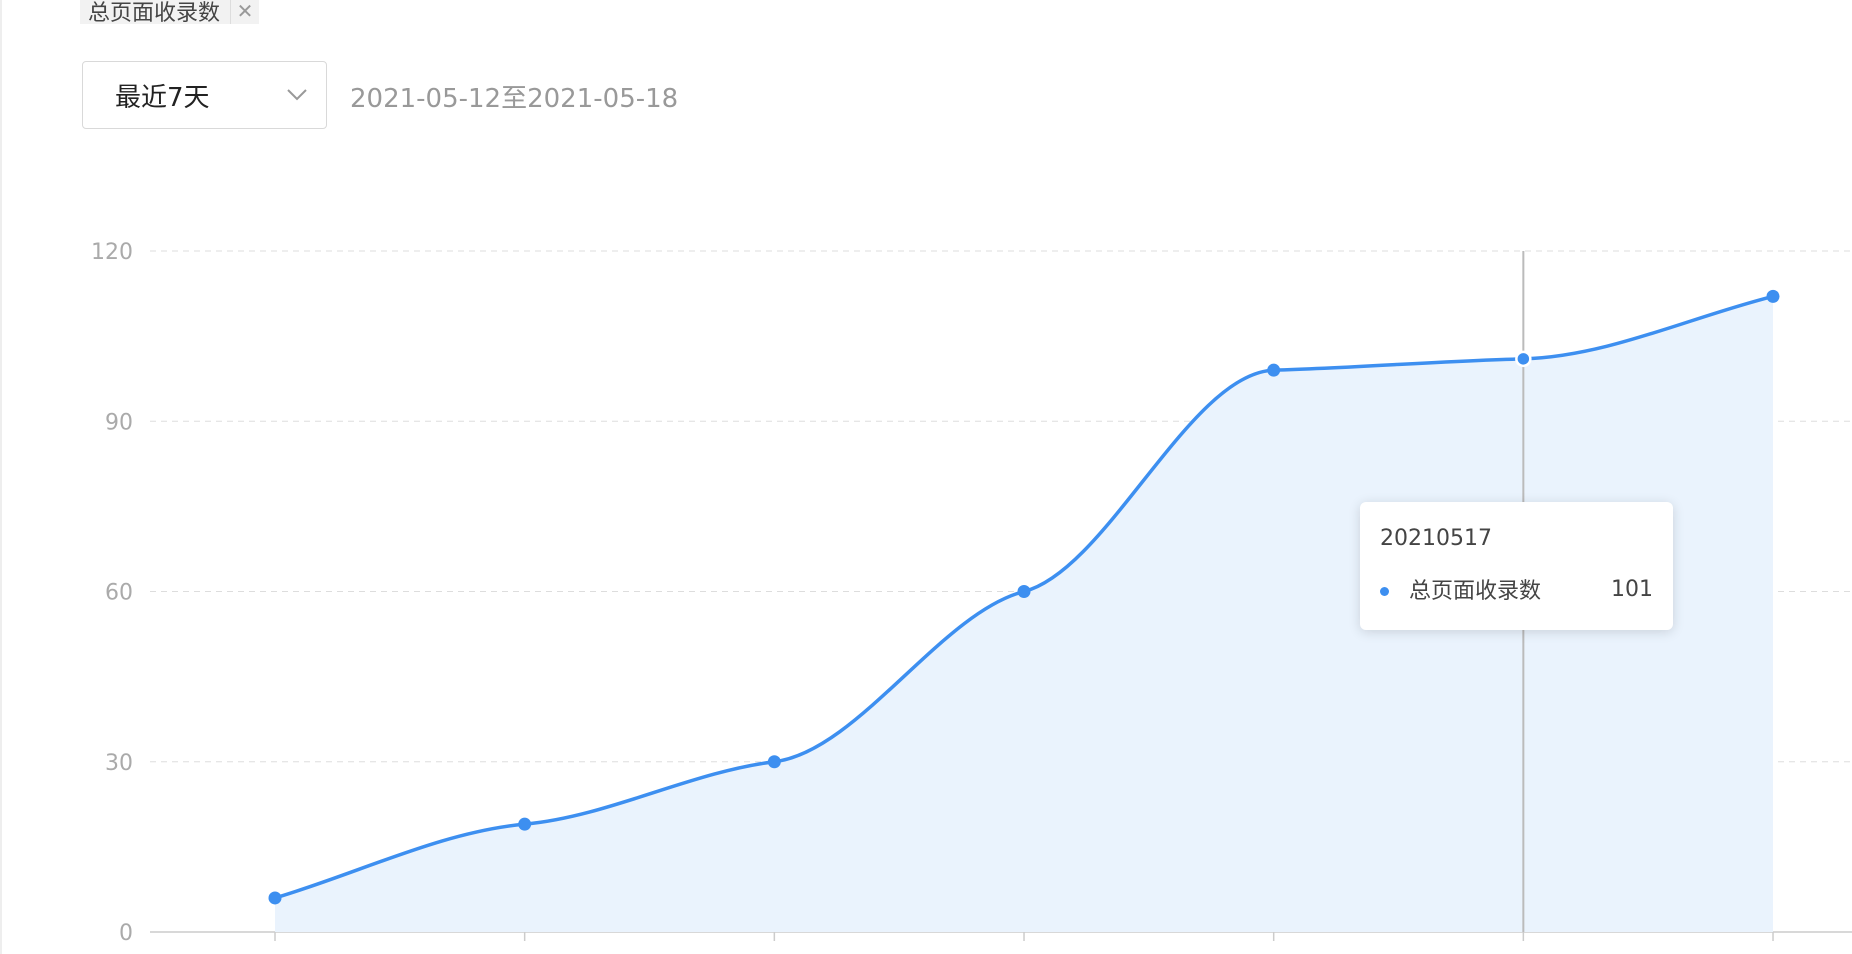 The width and height of the screenshot is (1852, 954). Describe the element at coordinates (119, 763) in the screenshot. I see `y-tick-label: 30` at that location.